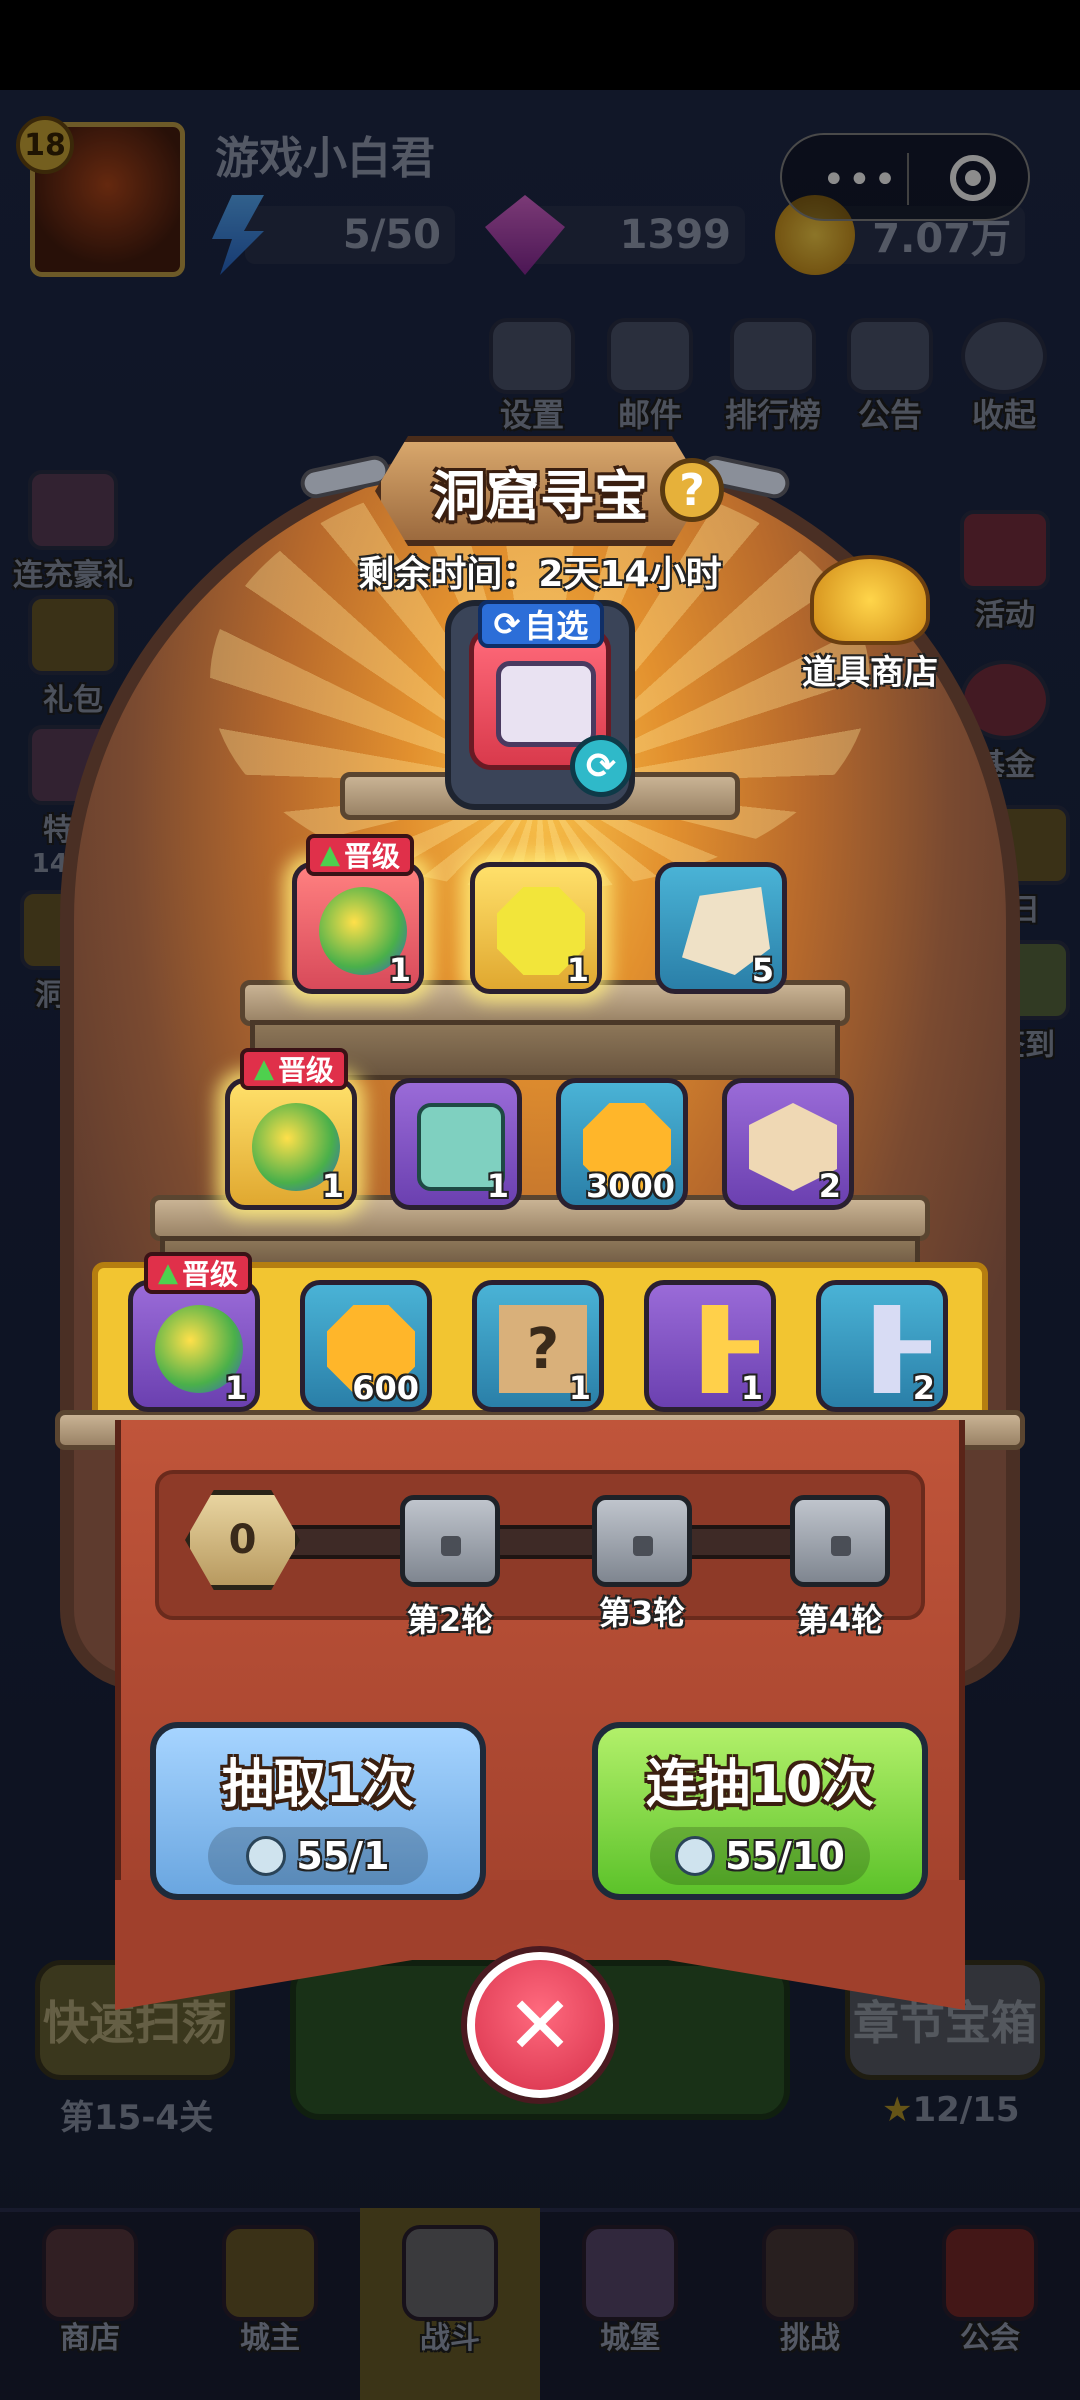  What do you see at coordinates (762, 970) in the screenshot?
I see `slot-qty: 5` at bounding box center [762, 970].